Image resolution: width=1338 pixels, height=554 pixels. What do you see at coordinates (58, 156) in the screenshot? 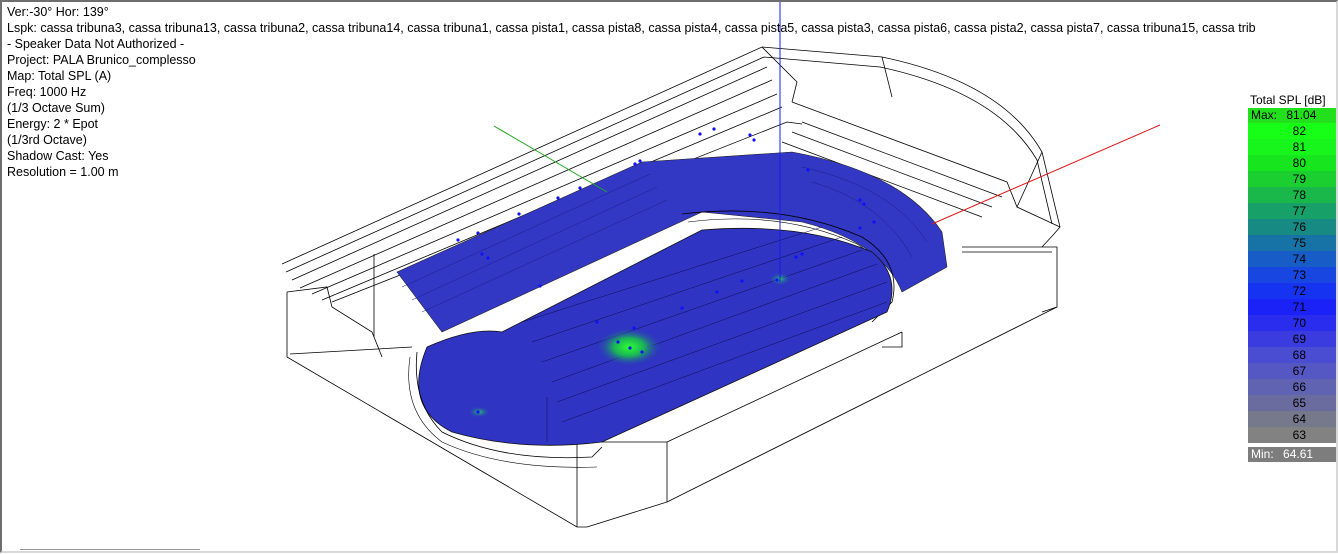
I see `shadow-cast: Shadow Cast: Yes` at bounding box center [58, 156].